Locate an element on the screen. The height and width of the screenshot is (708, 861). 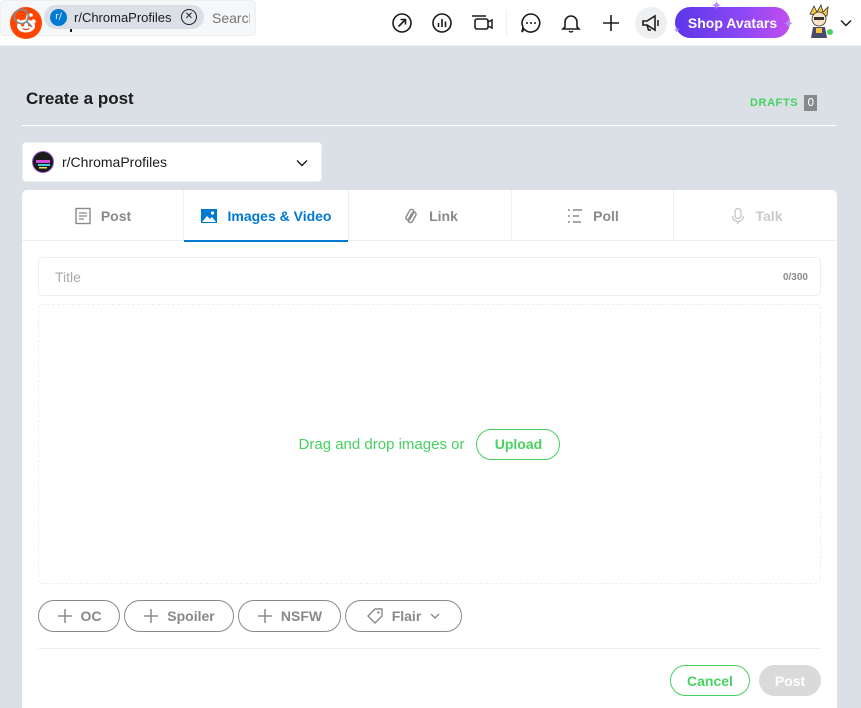
tab-poll-label: Poll is located at coordinates (606, 215).